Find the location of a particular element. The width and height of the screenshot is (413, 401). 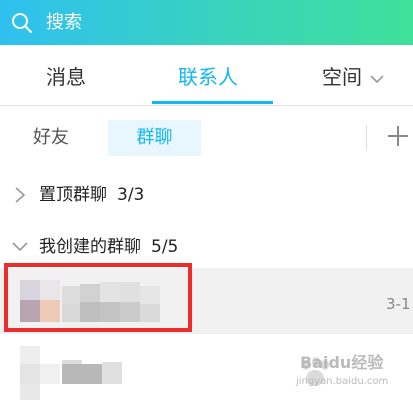

last-message-time: 3-1 is located at coordinates (398, 304).